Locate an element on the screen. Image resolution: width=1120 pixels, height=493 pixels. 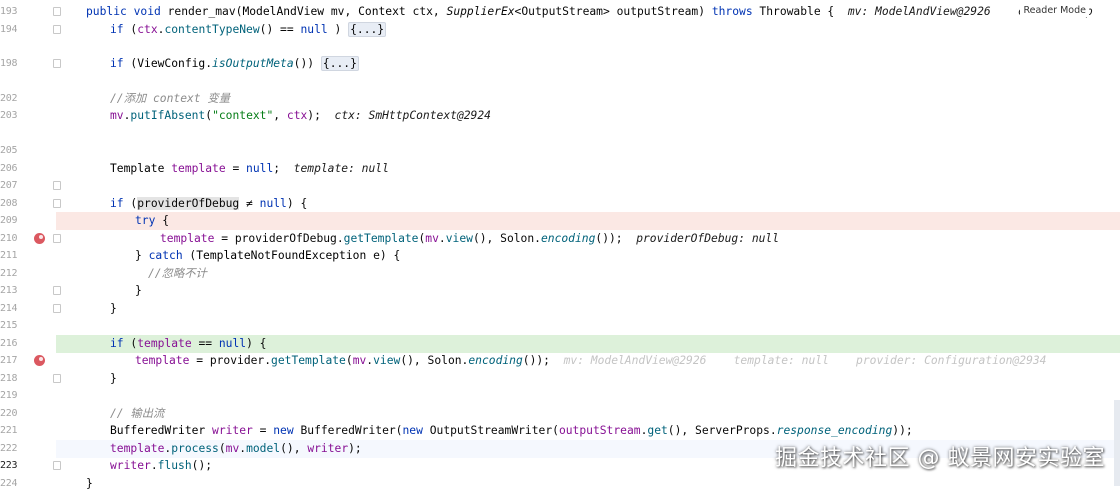
code-line: 214} is located at coordinates (560, 309).